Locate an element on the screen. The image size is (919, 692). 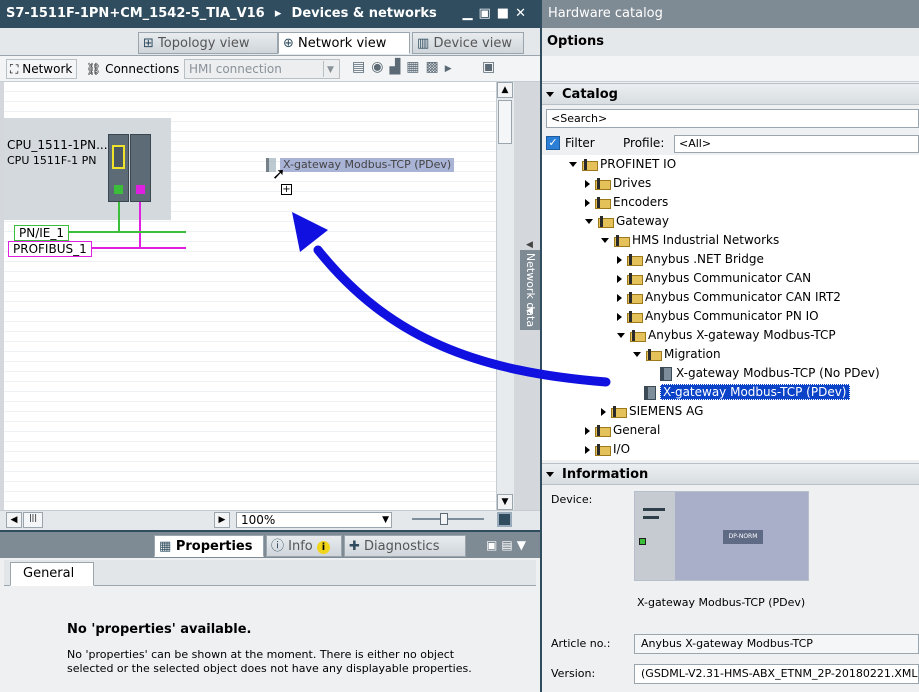
drag-arrow-annotation is located at coordinates (451, 299).